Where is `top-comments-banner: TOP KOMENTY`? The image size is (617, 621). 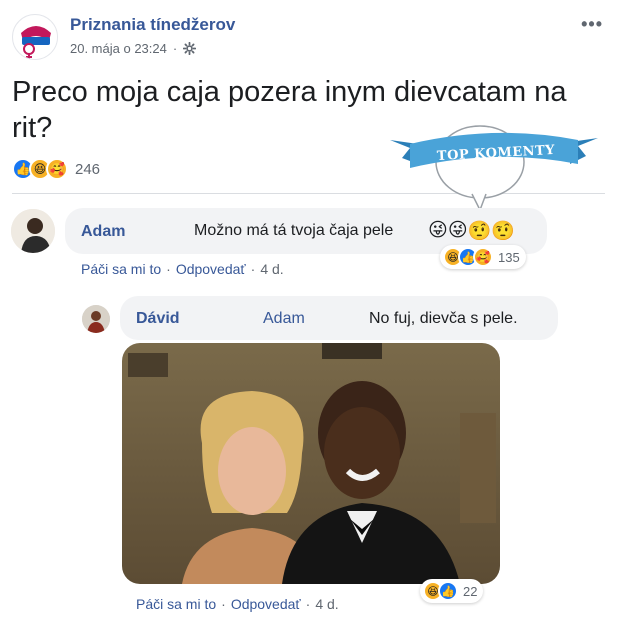 top-comments-banner: TOP KOMENTY is located at coordinates (494, 165).